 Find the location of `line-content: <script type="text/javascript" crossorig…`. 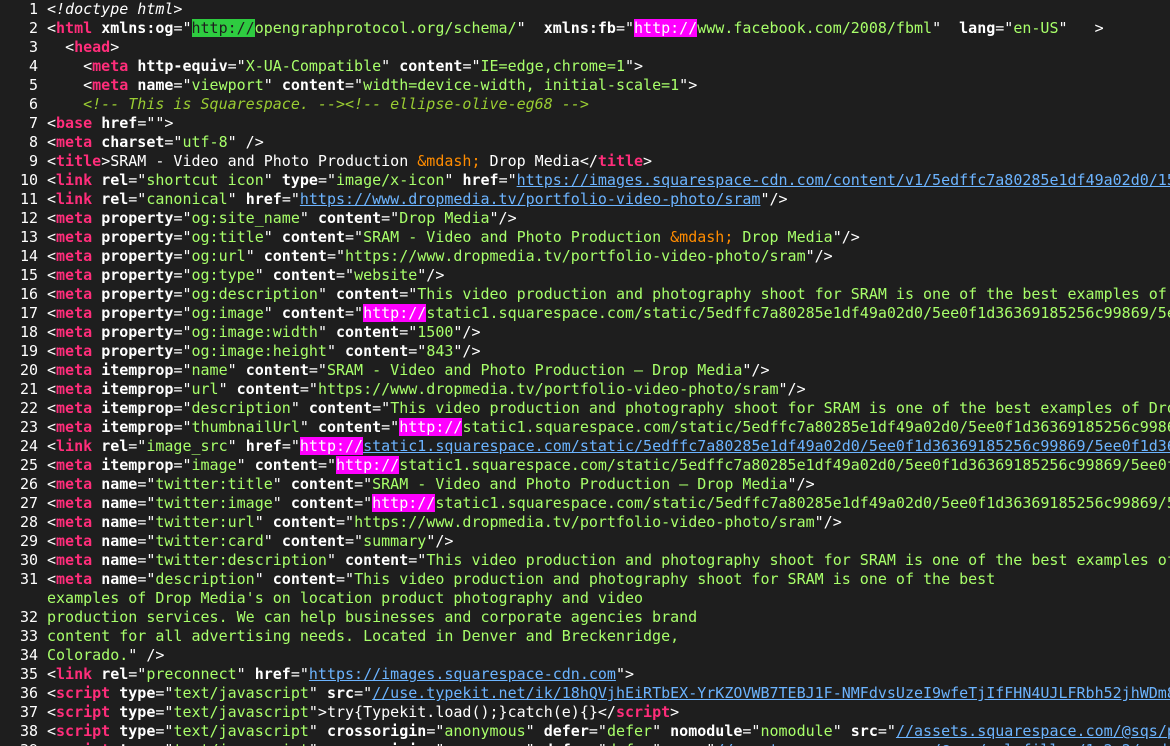

line-content: <script type="text/javascript" crossorig… is located at coordinates (607, 743).